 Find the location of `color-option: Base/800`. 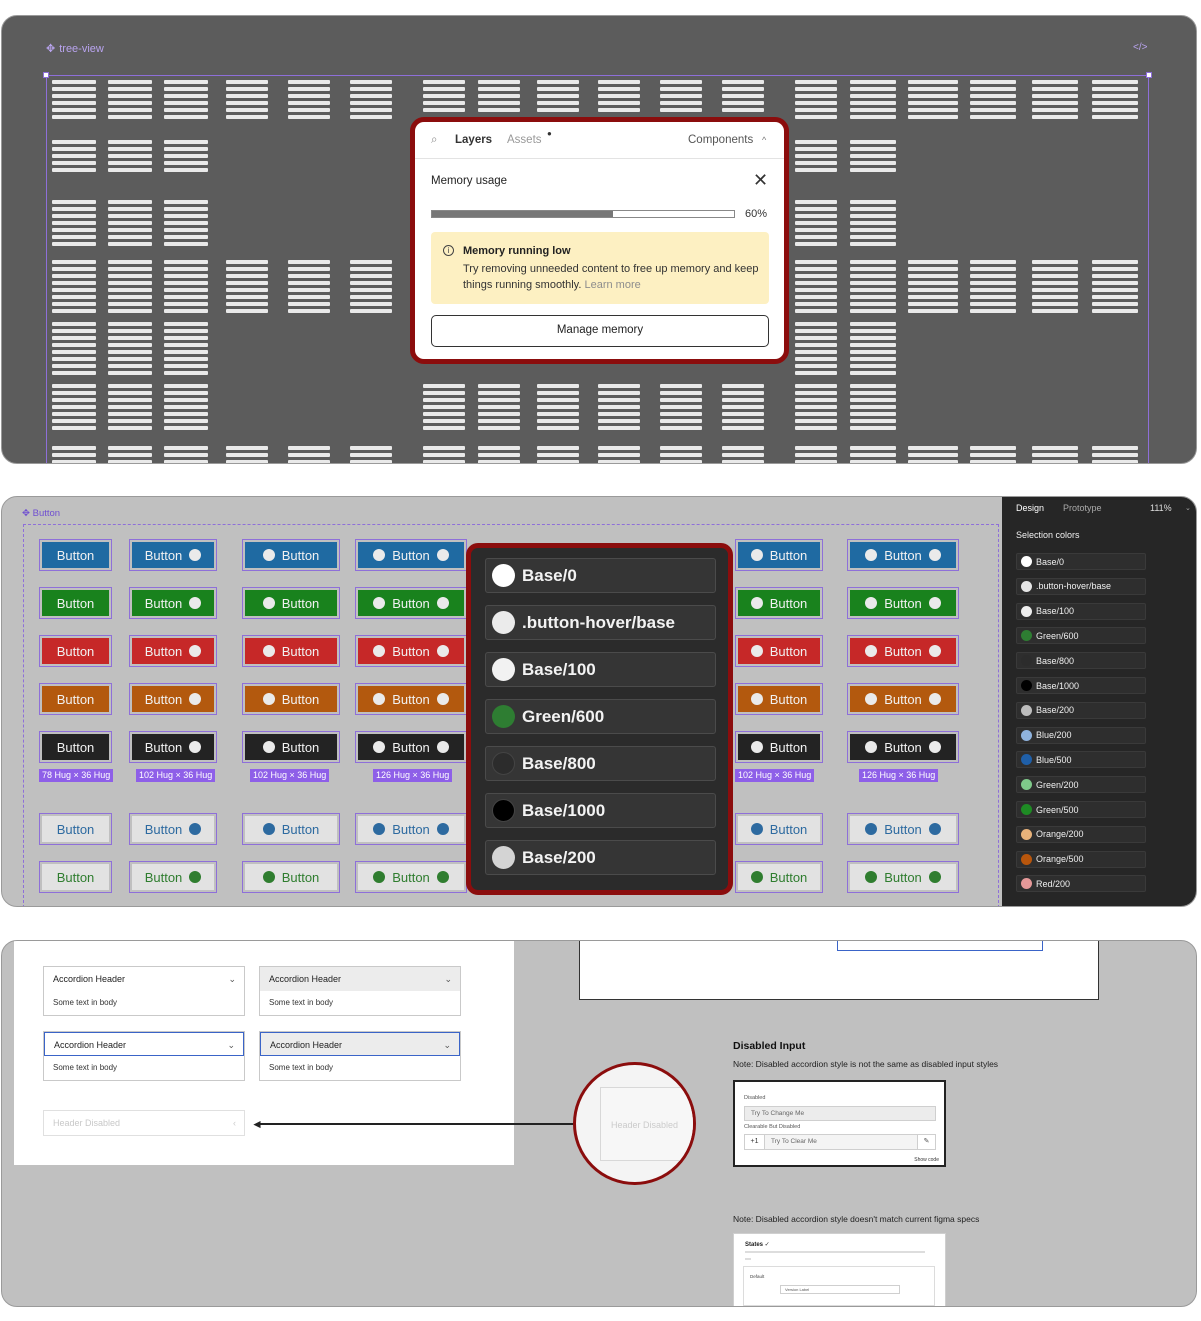

color-option: Base/800 is located at coordinates (600, 763).